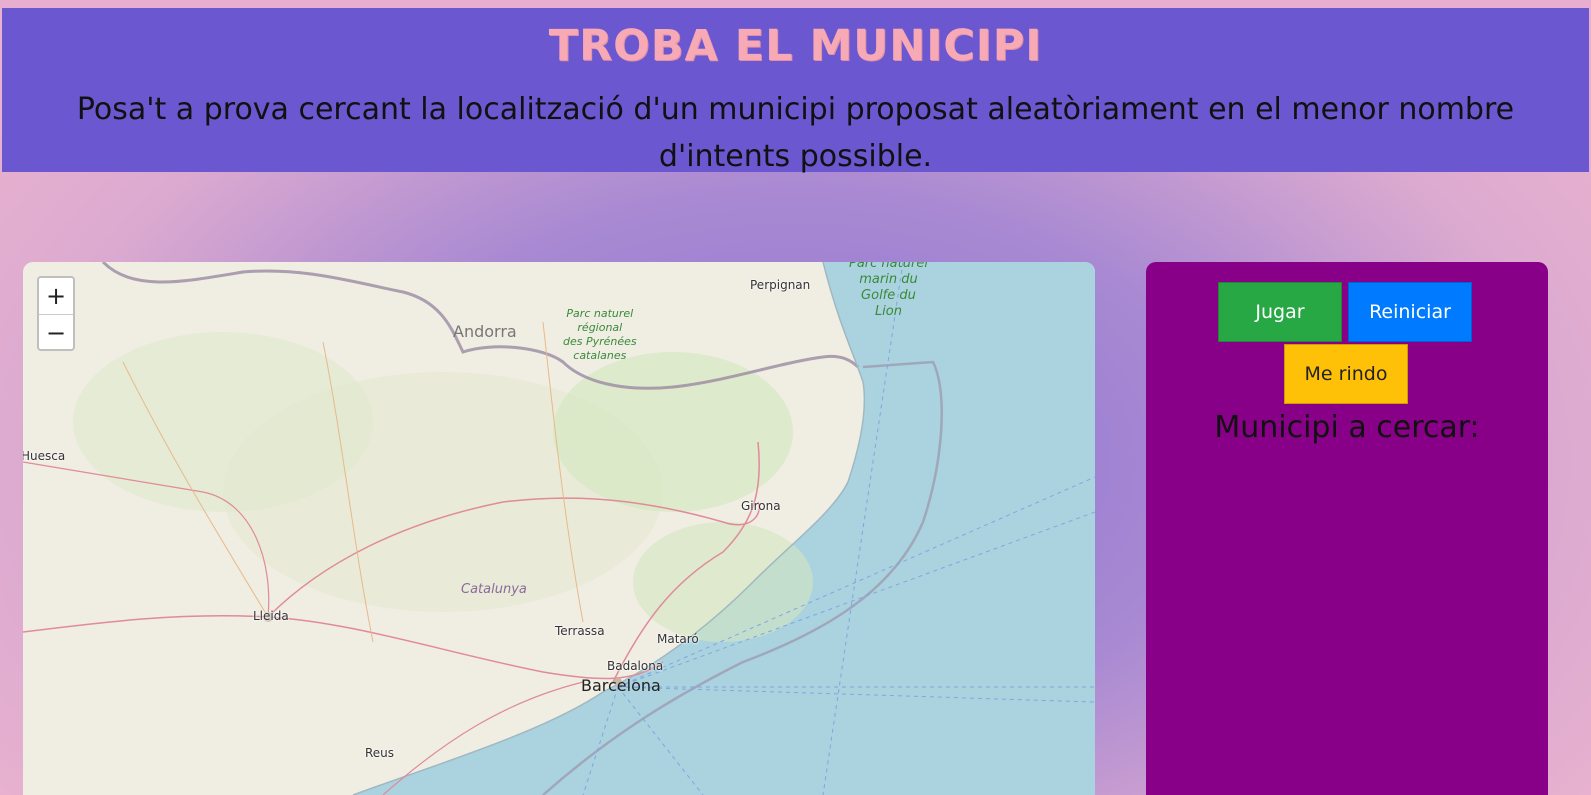 This screenshot has height=795, width=1591. What do you see at coordinates (678, 639) in the screenshot?
I see `map-label-mataro: Mataró` at bounding box center [678, 639].